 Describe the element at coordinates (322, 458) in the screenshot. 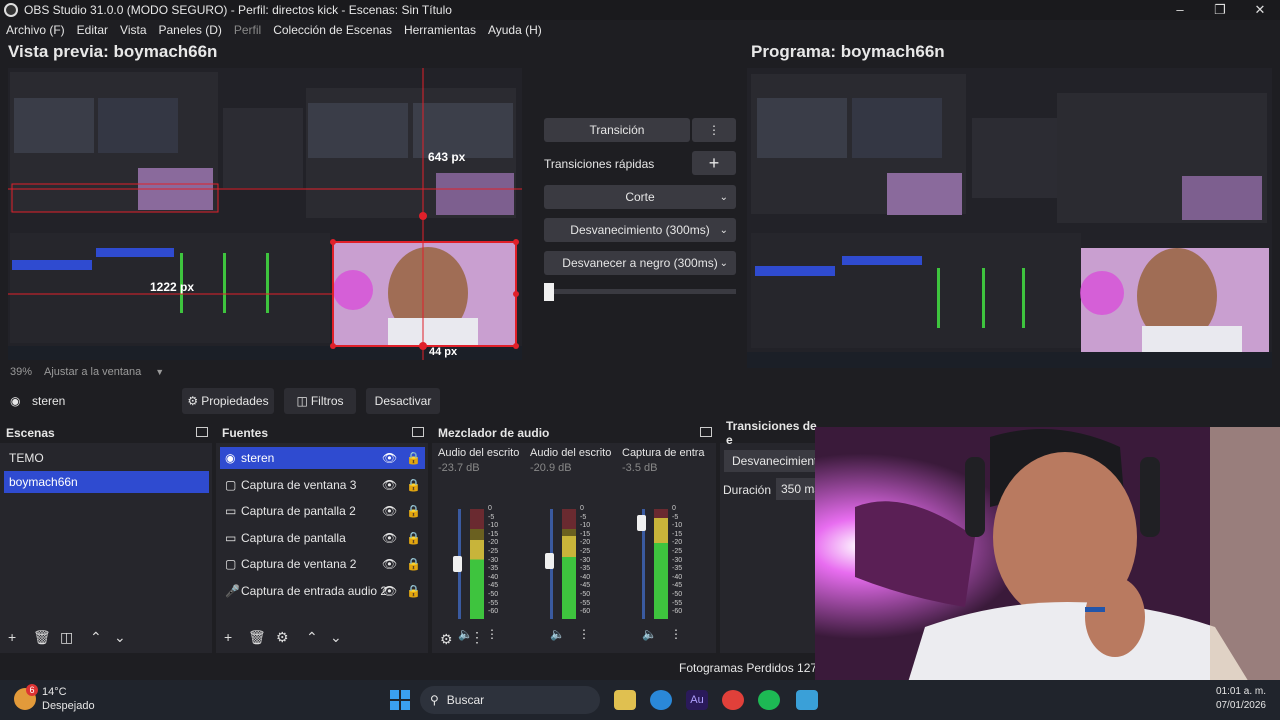

I see `source-item: ◉ steren 👁 🔒` at that location.